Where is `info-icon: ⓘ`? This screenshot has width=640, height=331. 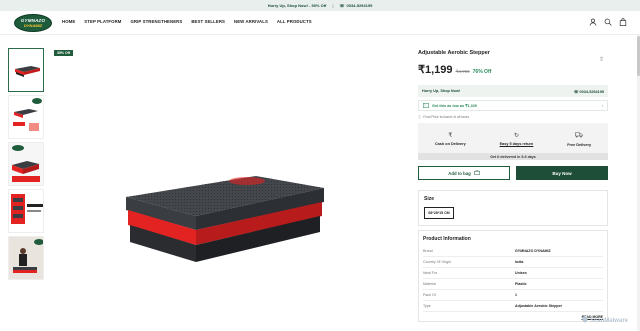 info-icon: ⓘ is located at coordinates (420, 117).